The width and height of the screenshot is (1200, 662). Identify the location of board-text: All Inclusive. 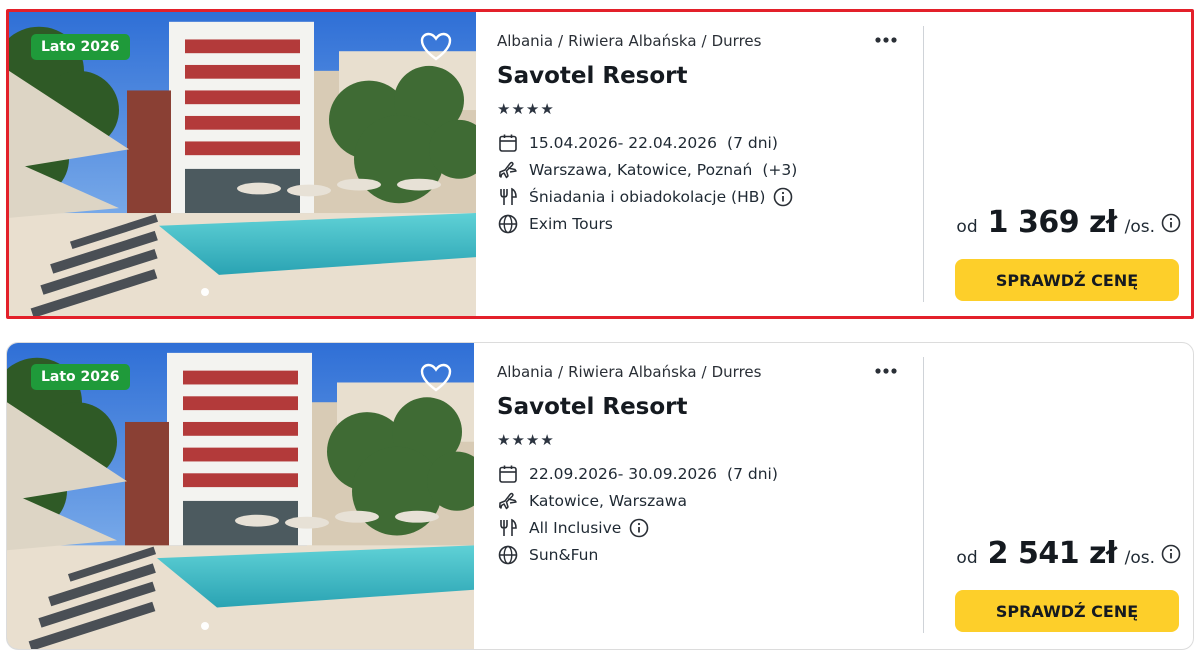
(575, 528).